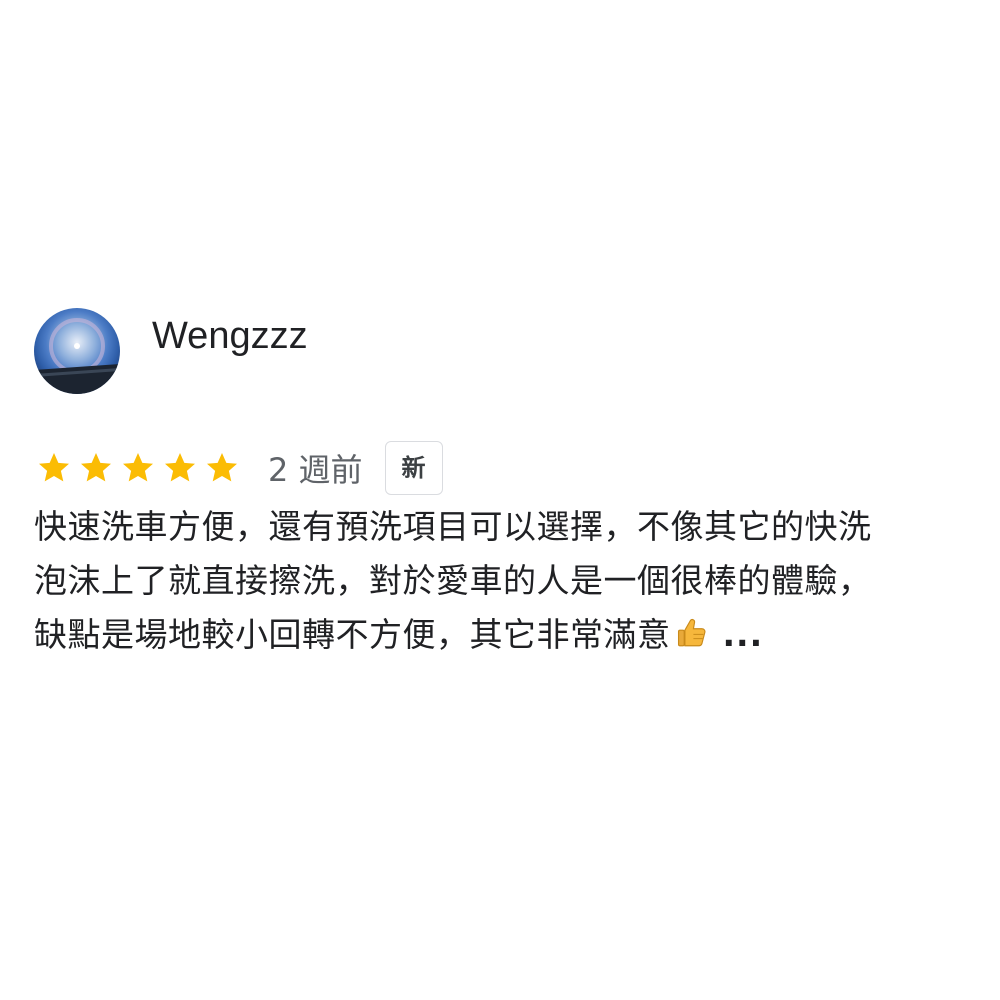  Describe the element at coordinates (352, 634) in the screenshot. I see `review-text-line: 缺點是場地較小回轉不方便，其它非常滿意` at that location.